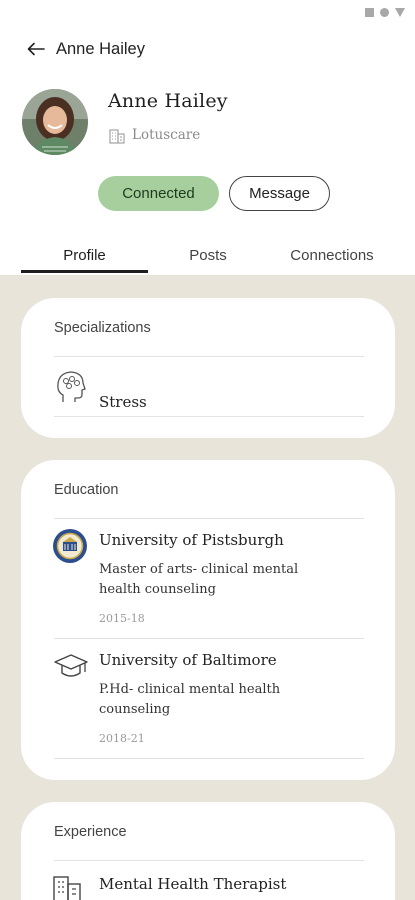 This screenshot has height=900, width=415. Describe the element at coordinates (158, 193) in the screenshot. I see `connected-button: Connected` at that location.